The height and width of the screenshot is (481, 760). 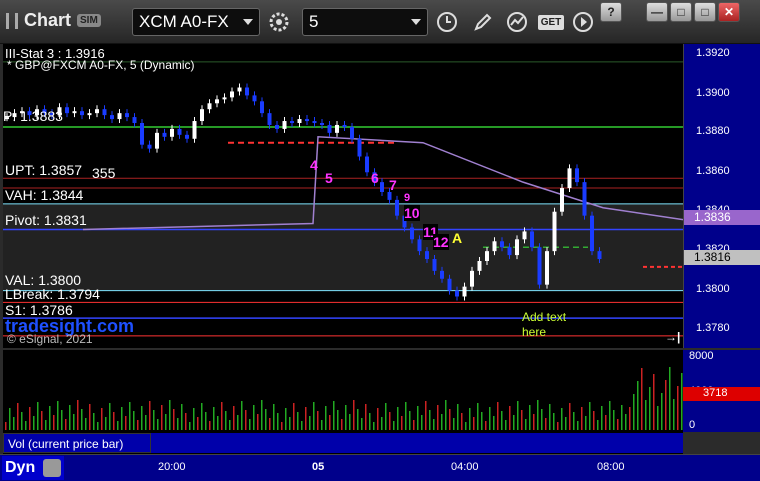 I want to click on maximize-button: □, so click(x=705, y=12).